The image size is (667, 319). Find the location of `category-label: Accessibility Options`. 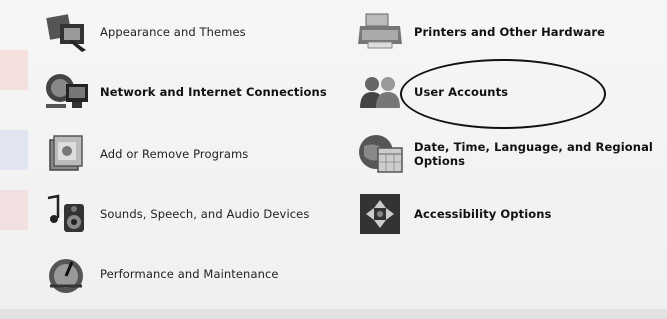

category-label: Accessibility Options is located at coordinates (483, 214).